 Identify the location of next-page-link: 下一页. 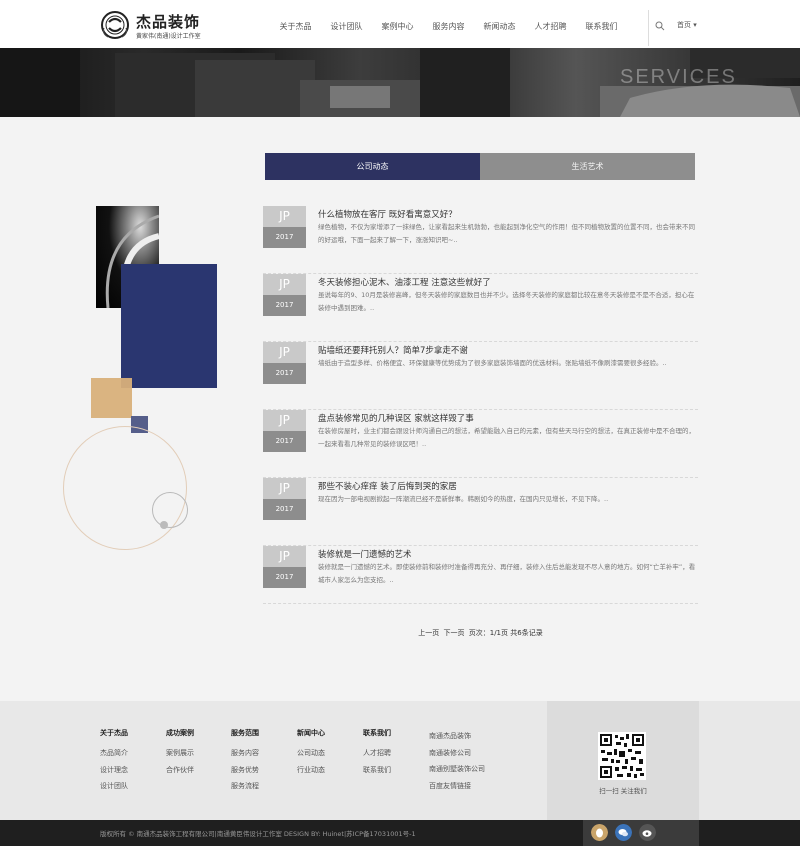
(454, 633).